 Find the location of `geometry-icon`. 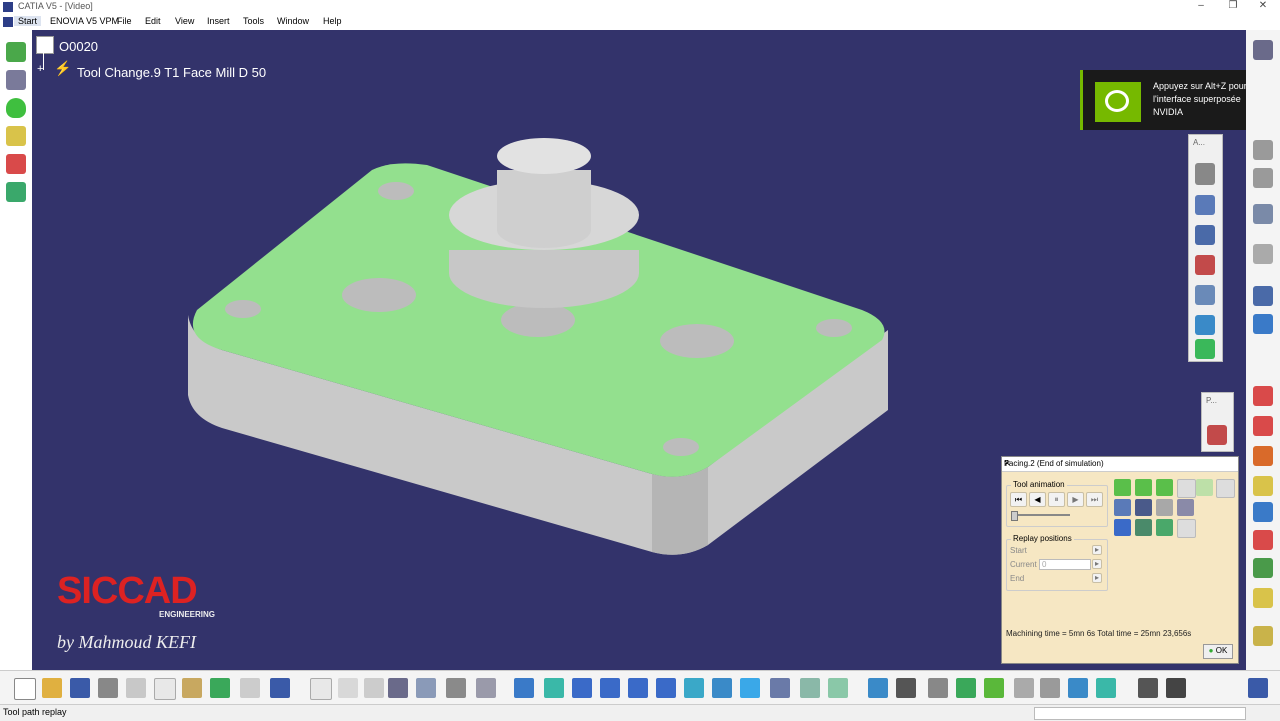

geometry-icon is located at coordinates (16, 108).